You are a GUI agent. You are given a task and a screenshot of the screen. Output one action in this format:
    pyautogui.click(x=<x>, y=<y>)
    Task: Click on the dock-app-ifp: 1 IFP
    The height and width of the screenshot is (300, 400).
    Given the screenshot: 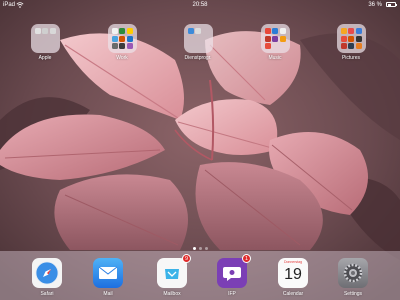 What is the action you would take?
    pyautogui.click(x=233, y=275)
    